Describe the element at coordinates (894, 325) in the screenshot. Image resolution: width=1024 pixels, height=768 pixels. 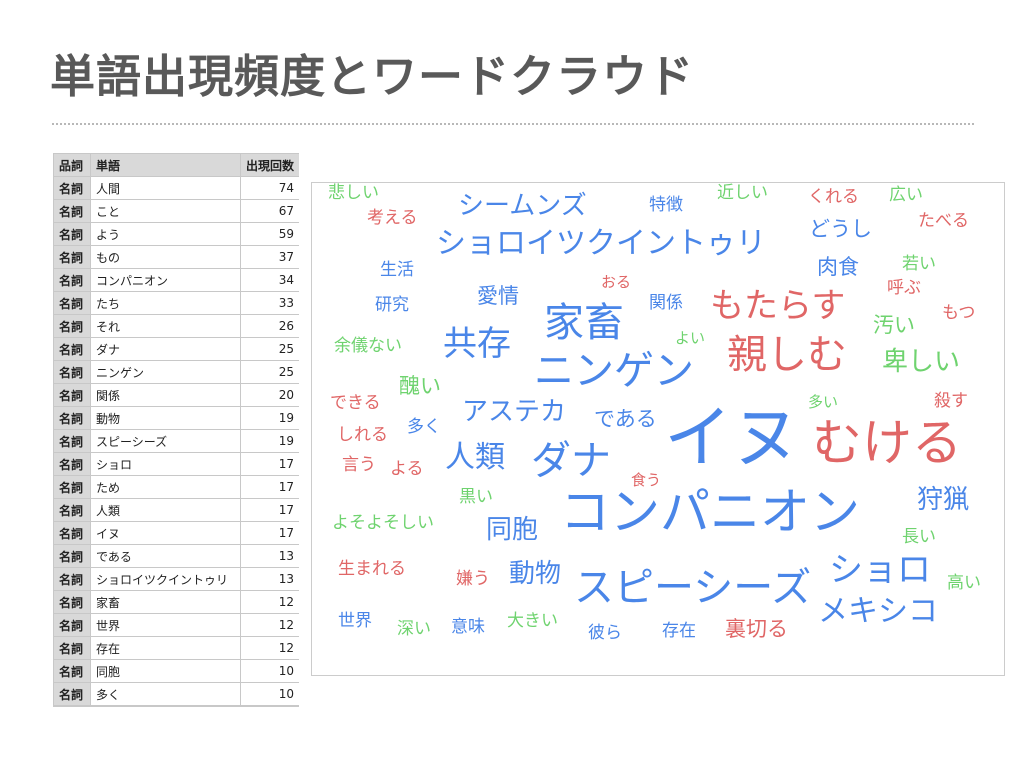
I see `cloud-word: 汚い` at that location.